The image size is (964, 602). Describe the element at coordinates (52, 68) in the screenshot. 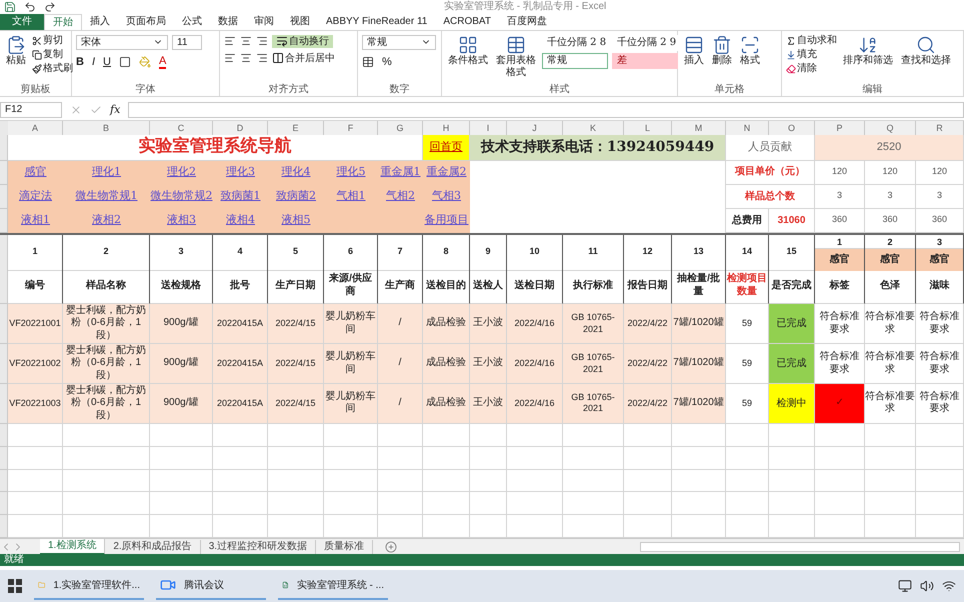

I see `format-painter-button: 格式刷` at that location.